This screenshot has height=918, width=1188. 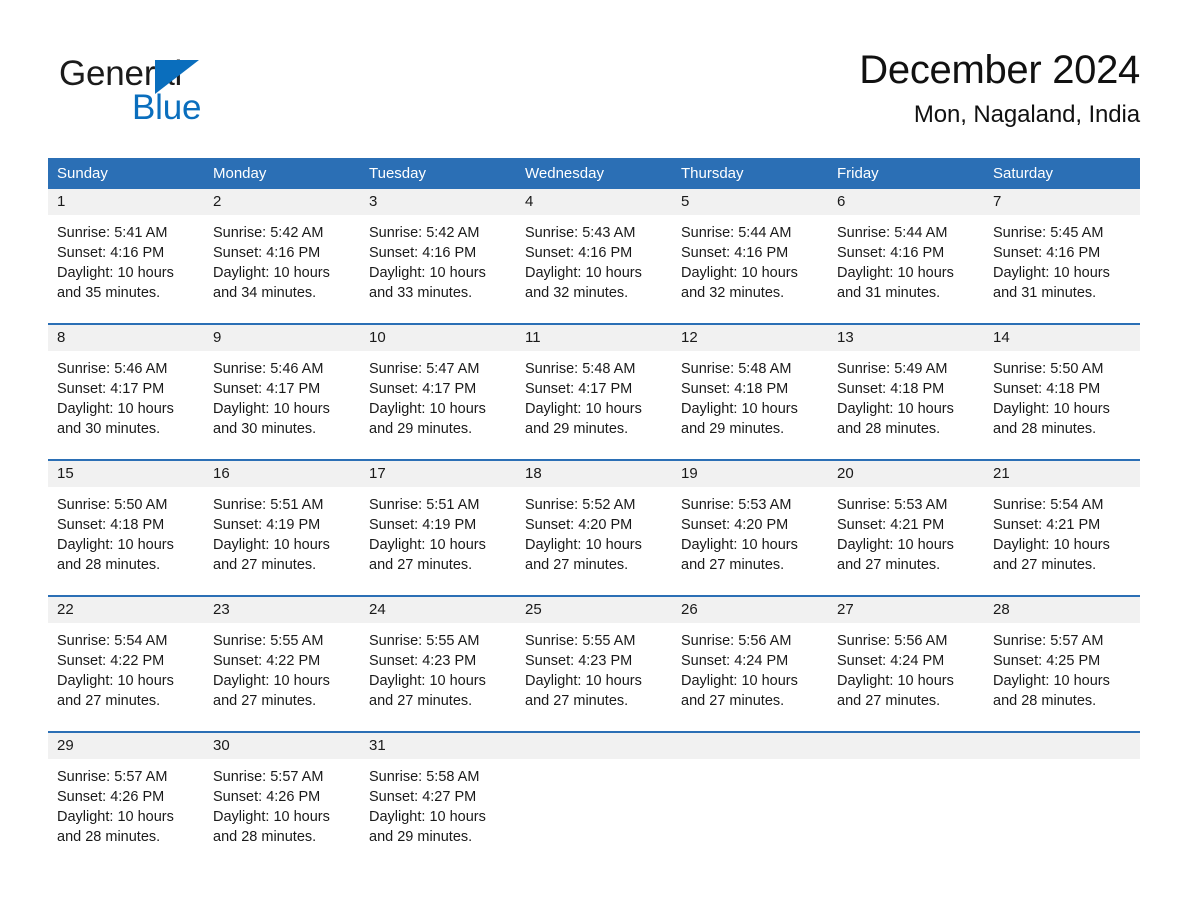 I want to click on day-number: 11, so click(x=594, y=338).